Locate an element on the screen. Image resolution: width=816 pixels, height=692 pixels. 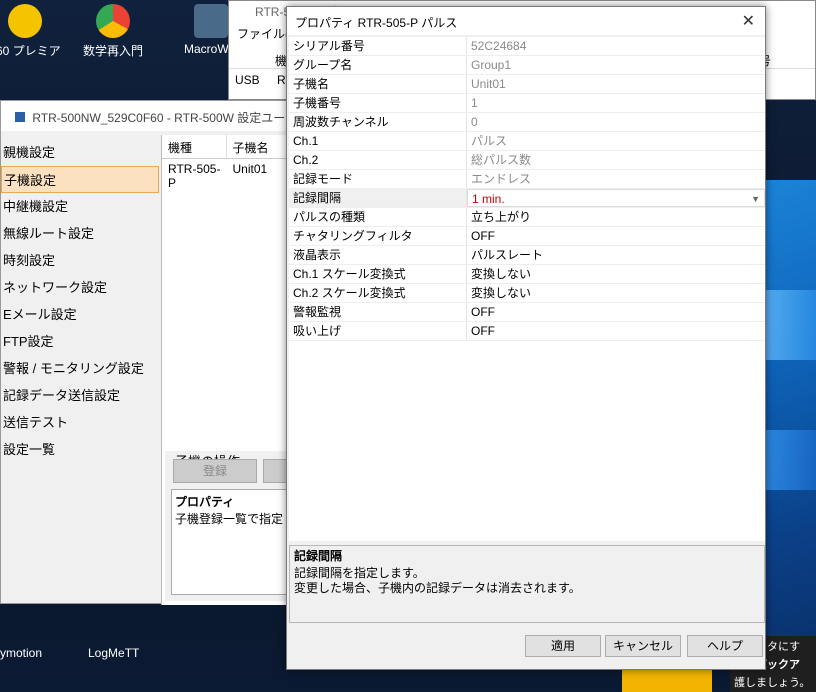
property-value: 52C24684 is located at coordinates (499, 46).